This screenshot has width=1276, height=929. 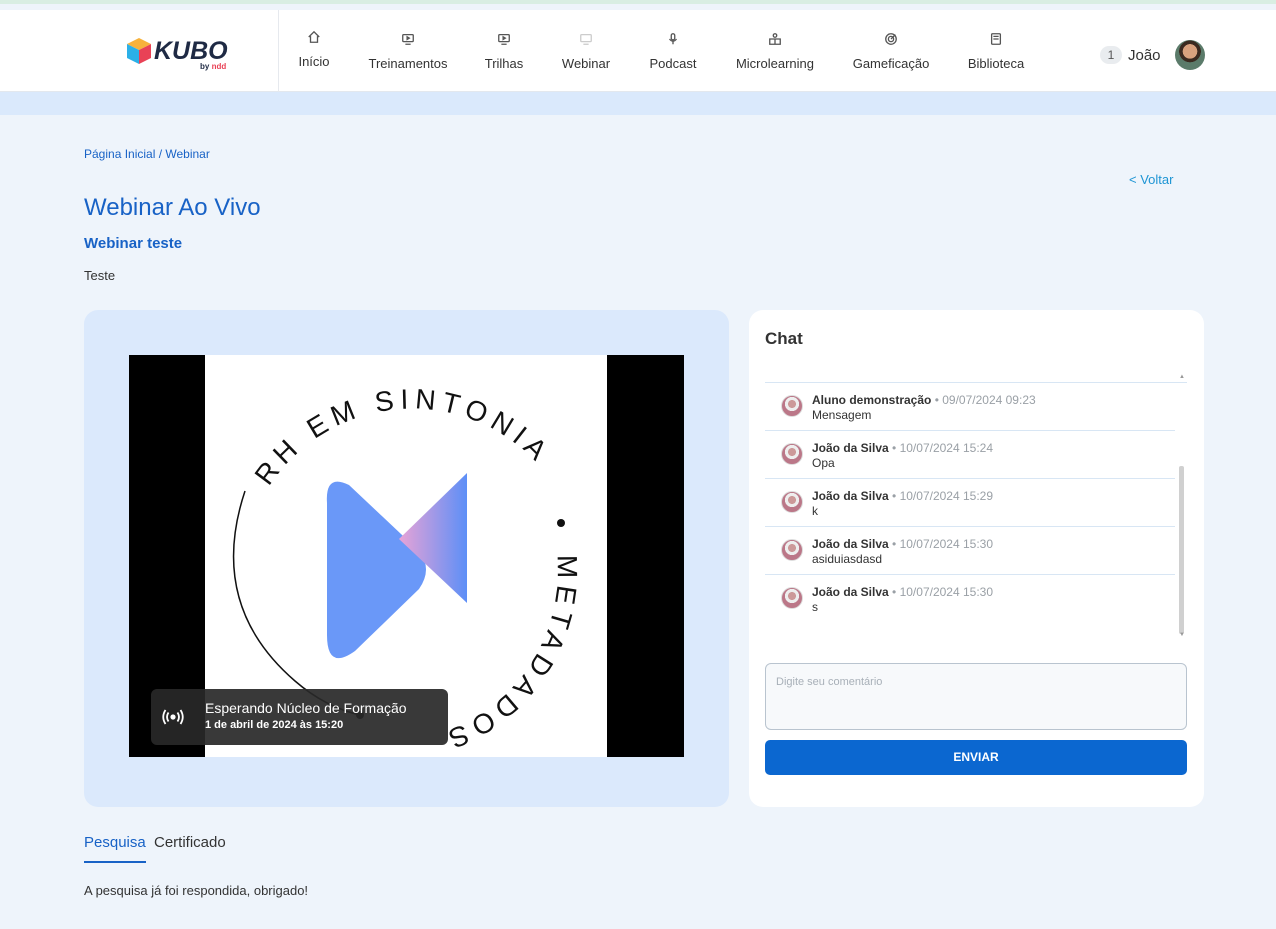 I want to click on scroll-down-icon: ▼, so click(x=1182, y=635).